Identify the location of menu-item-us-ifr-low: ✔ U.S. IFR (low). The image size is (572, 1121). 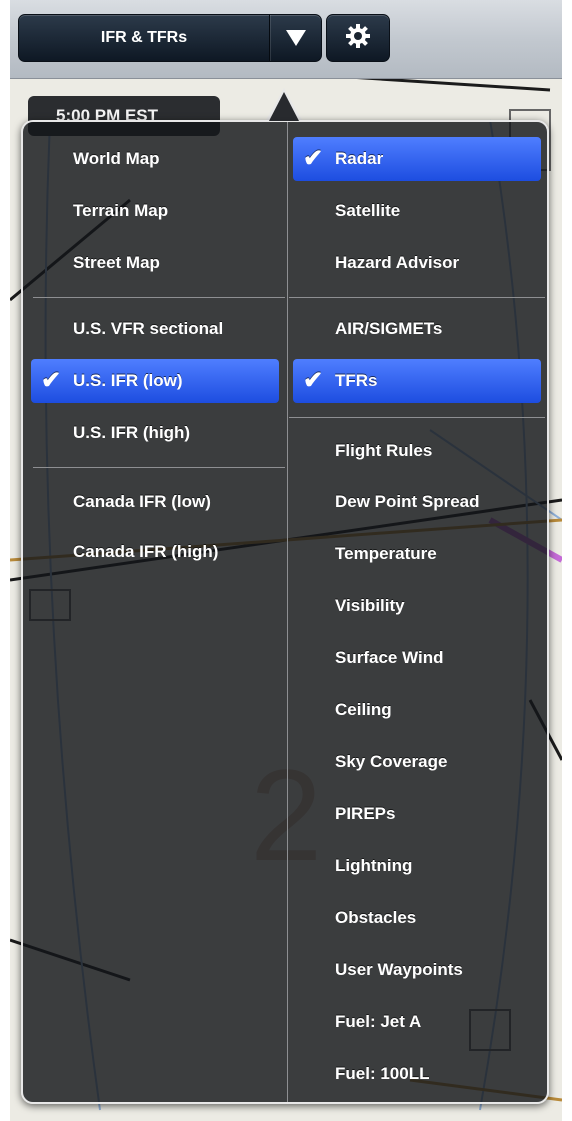
(155, 381).